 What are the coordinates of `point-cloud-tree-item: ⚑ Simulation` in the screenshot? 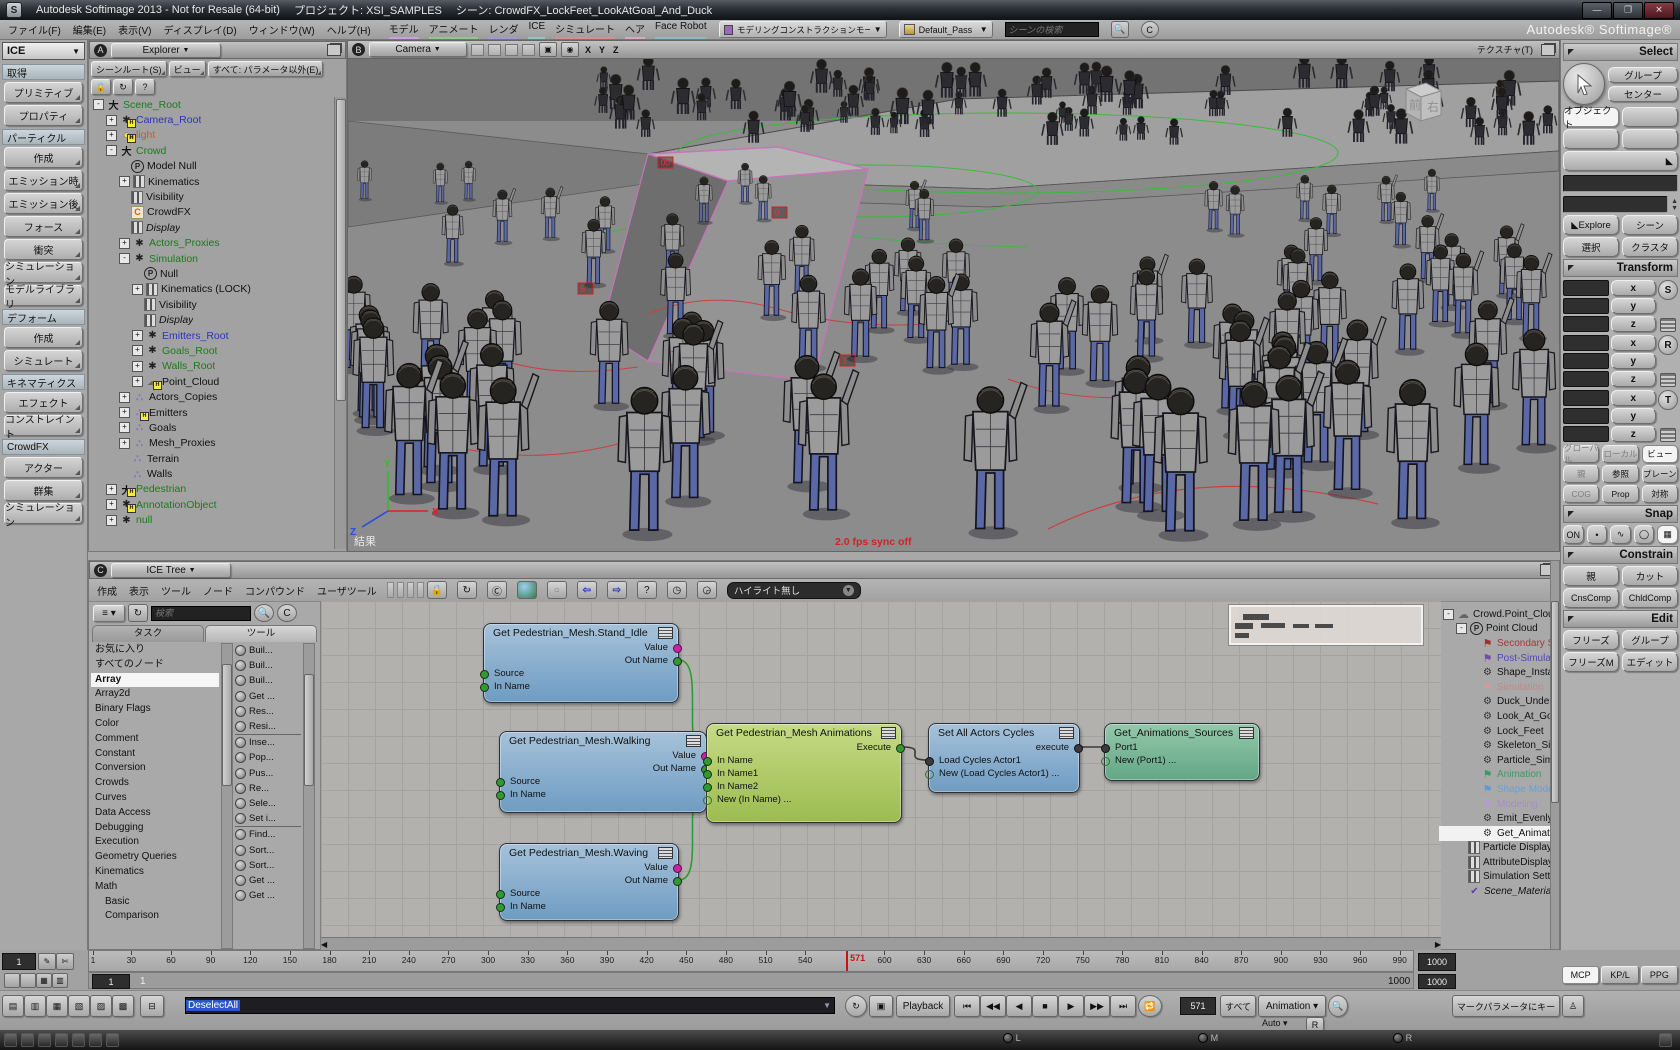 It's located at (1495, 687).